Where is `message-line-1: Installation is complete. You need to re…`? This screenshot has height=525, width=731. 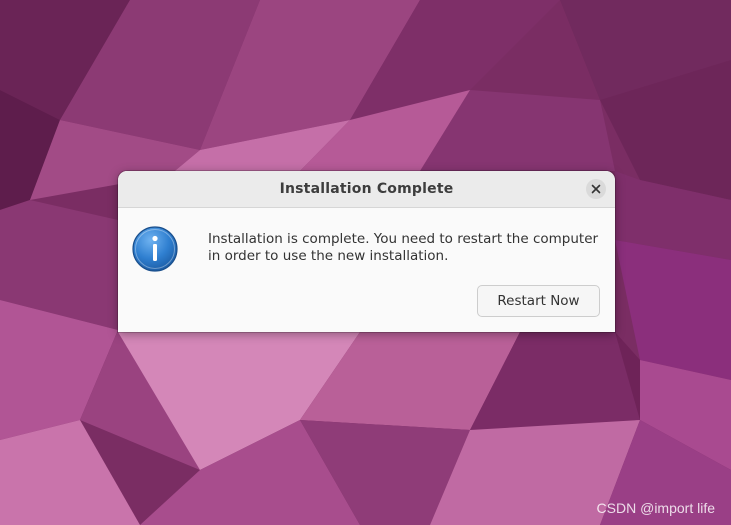 message-line-1: Installation is complete. You need to re… is located at coordinates (403, 239).